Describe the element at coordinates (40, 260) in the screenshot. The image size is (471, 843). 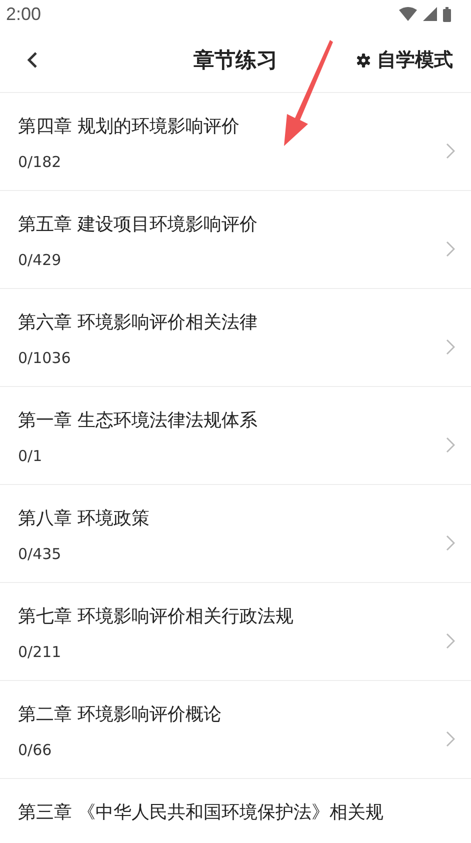
I see `question-count: 0/429` at that location.